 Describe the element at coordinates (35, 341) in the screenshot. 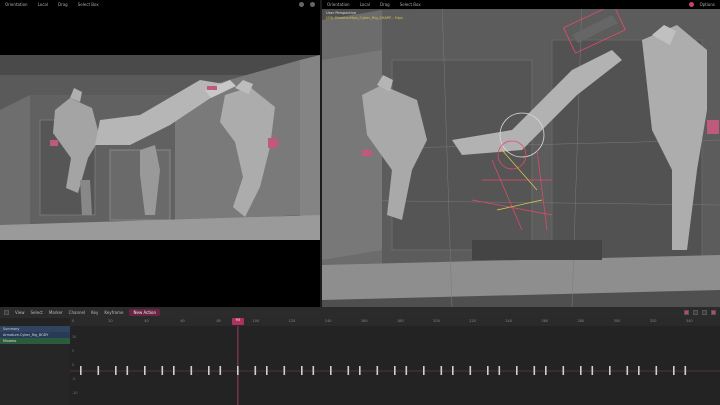

I see `channel-mixamo: Mixamo` at that location.